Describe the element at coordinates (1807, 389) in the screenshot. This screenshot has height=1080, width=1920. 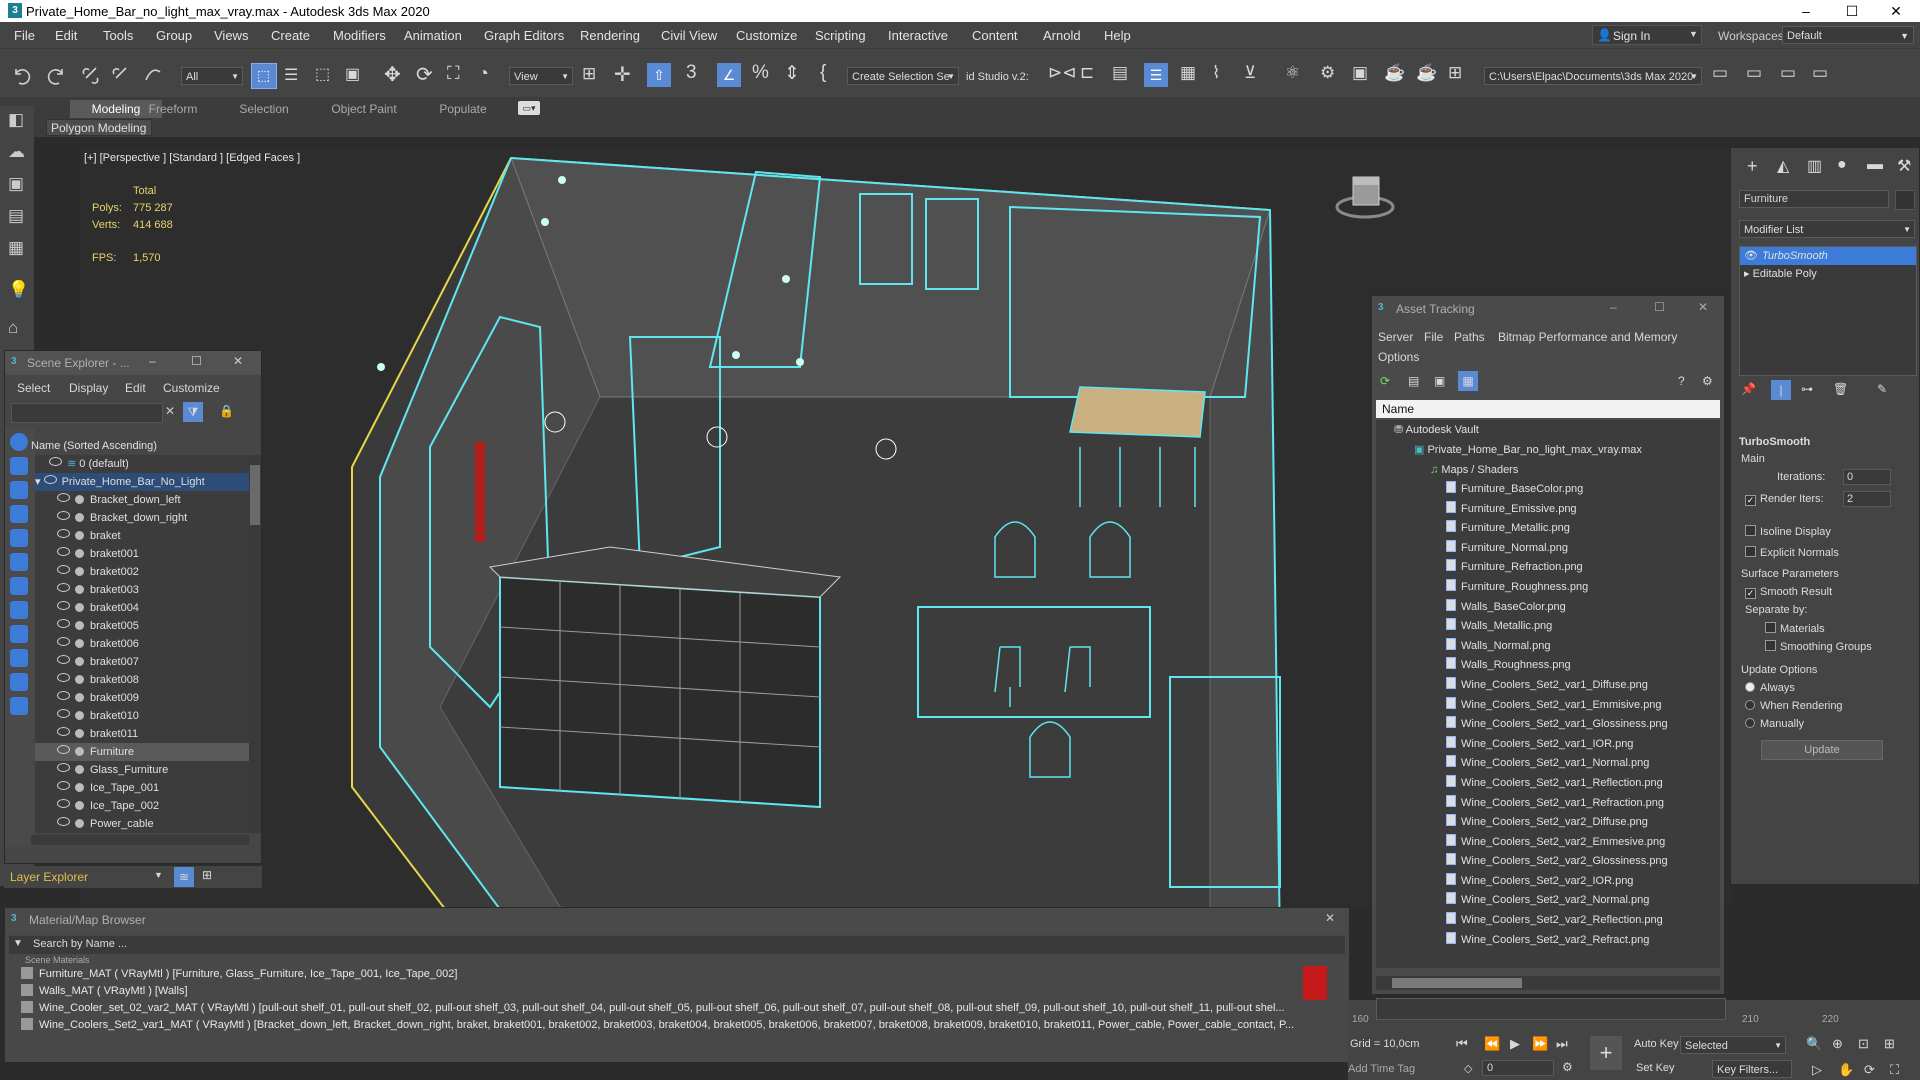
I see `make-unique-icon: ⊶` at that location.